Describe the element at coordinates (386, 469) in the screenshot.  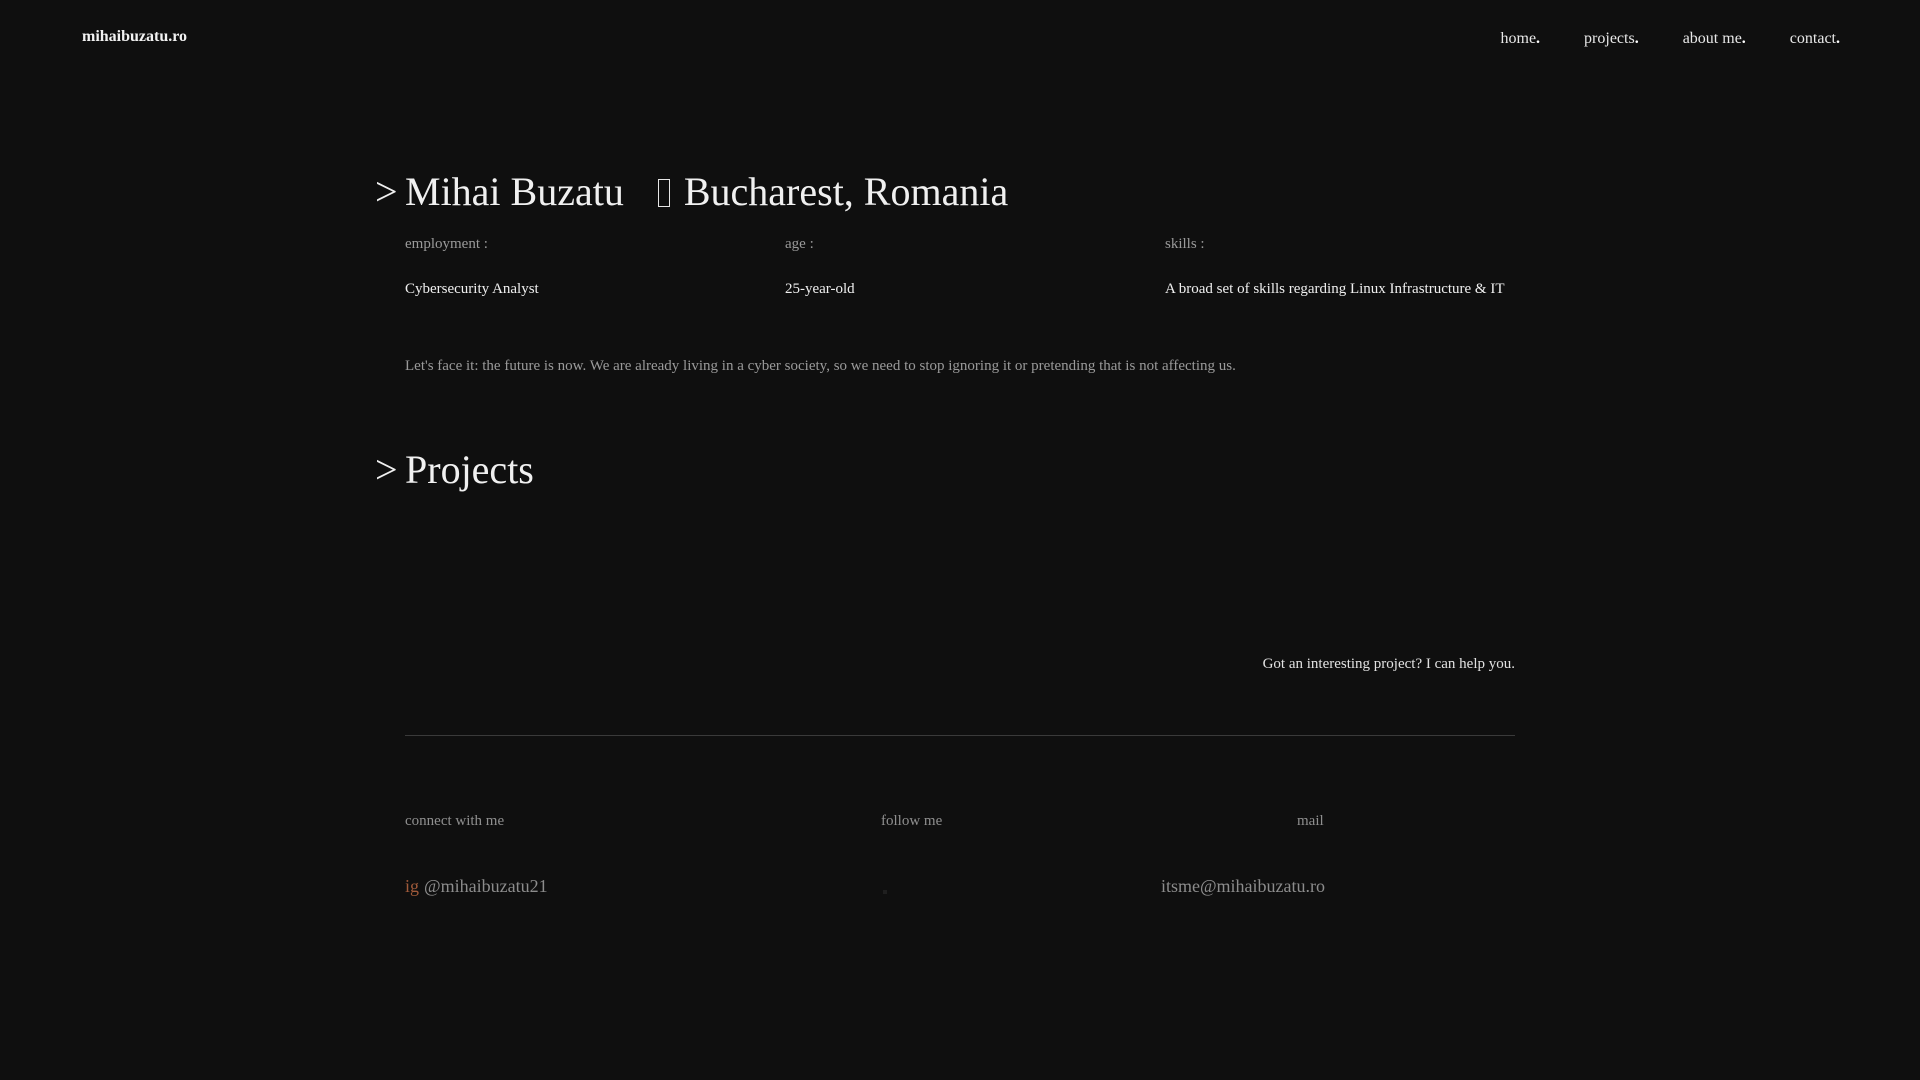
I see `projects-arrow: >` at that location.